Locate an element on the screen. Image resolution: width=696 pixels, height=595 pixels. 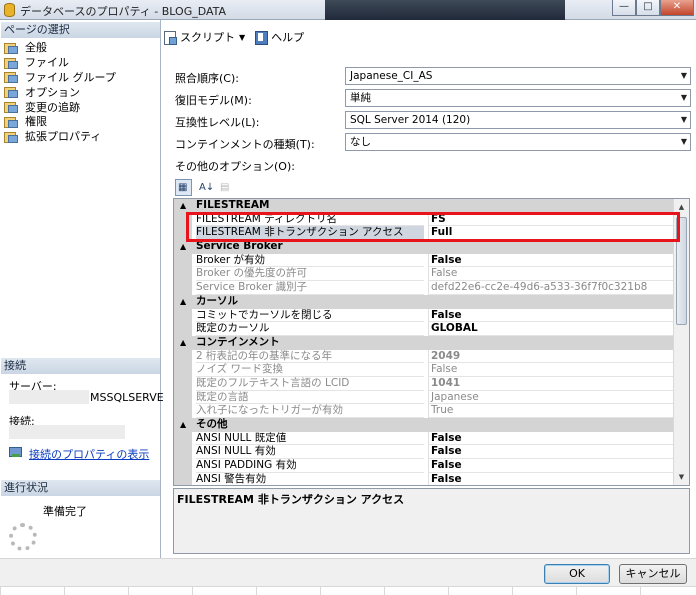
help-icon is located at coordinates (262, 37).